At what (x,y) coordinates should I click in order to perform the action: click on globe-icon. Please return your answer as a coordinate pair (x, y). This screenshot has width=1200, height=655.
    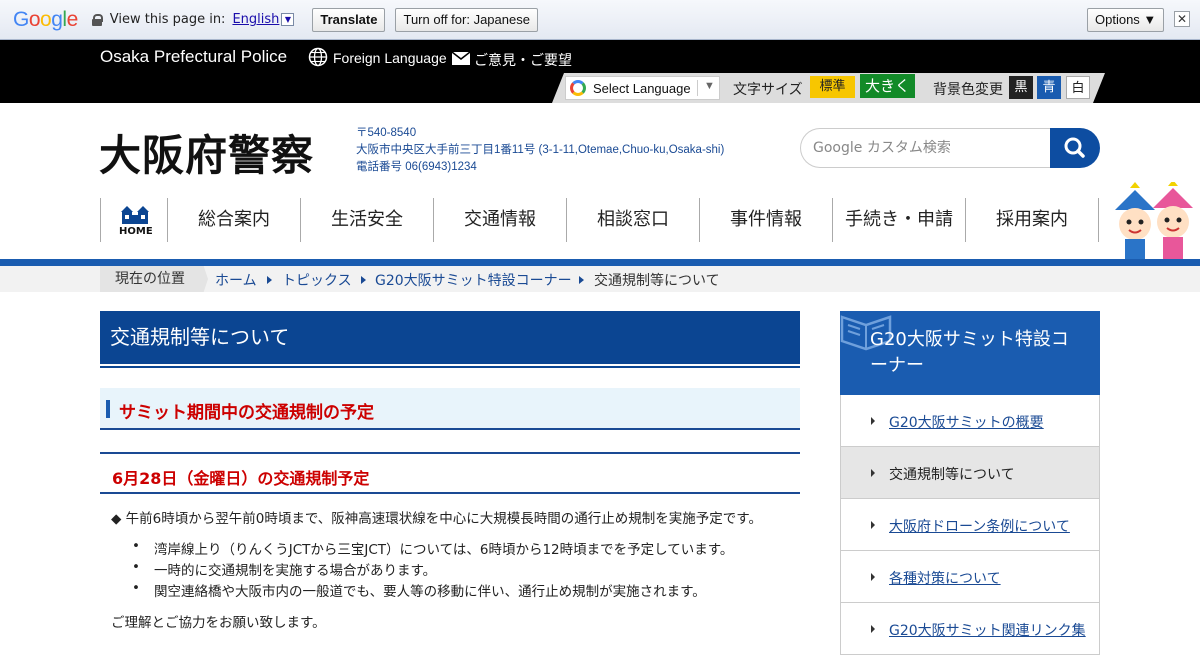
    Looking at the image, I should click on (318, 57).